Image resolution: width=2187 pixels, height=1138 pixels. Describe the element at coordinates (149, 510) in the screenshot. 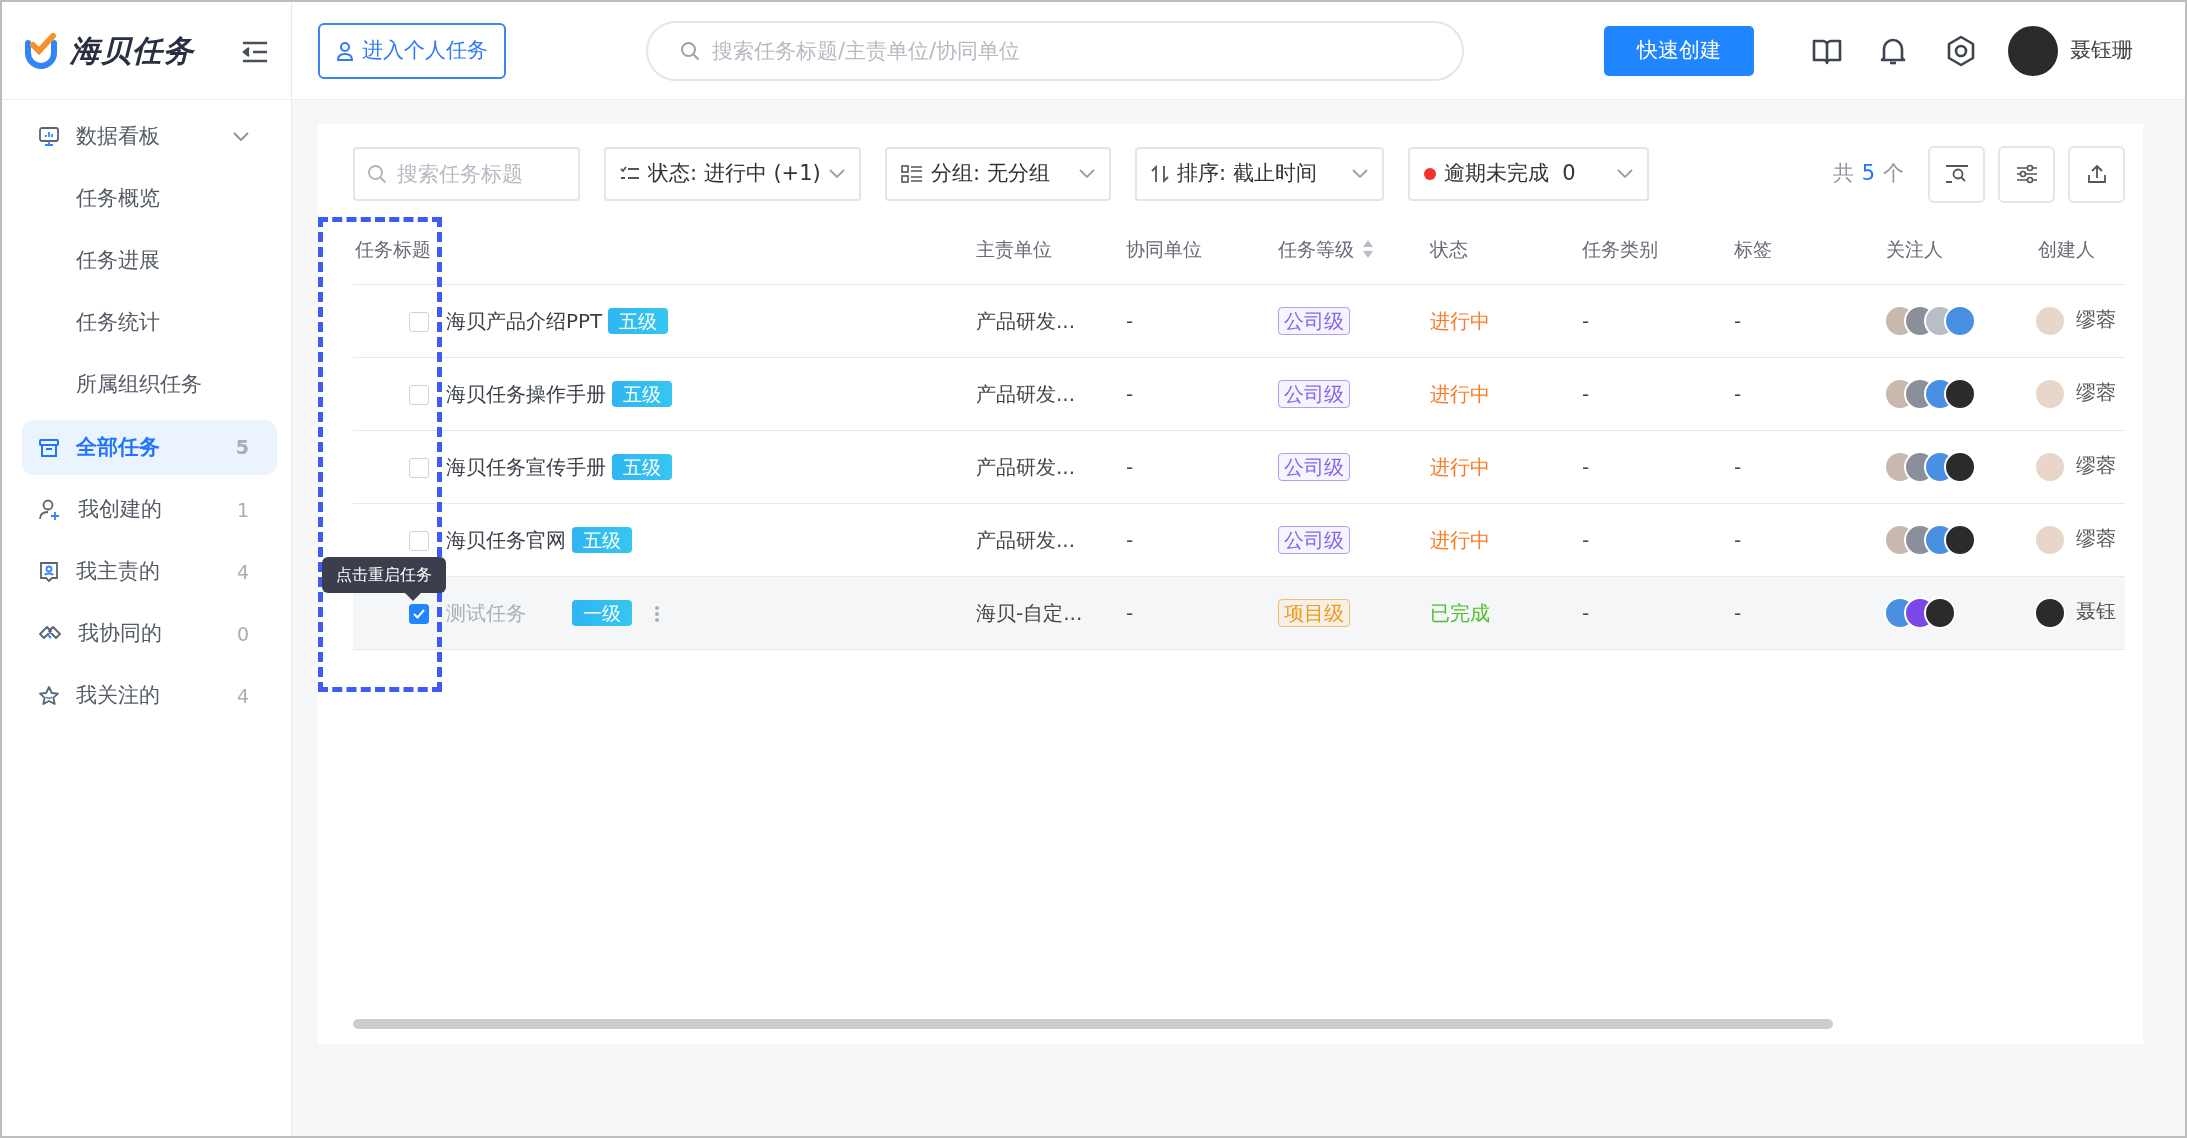

I see `sidebar-item: 我创建的 1` at that location.